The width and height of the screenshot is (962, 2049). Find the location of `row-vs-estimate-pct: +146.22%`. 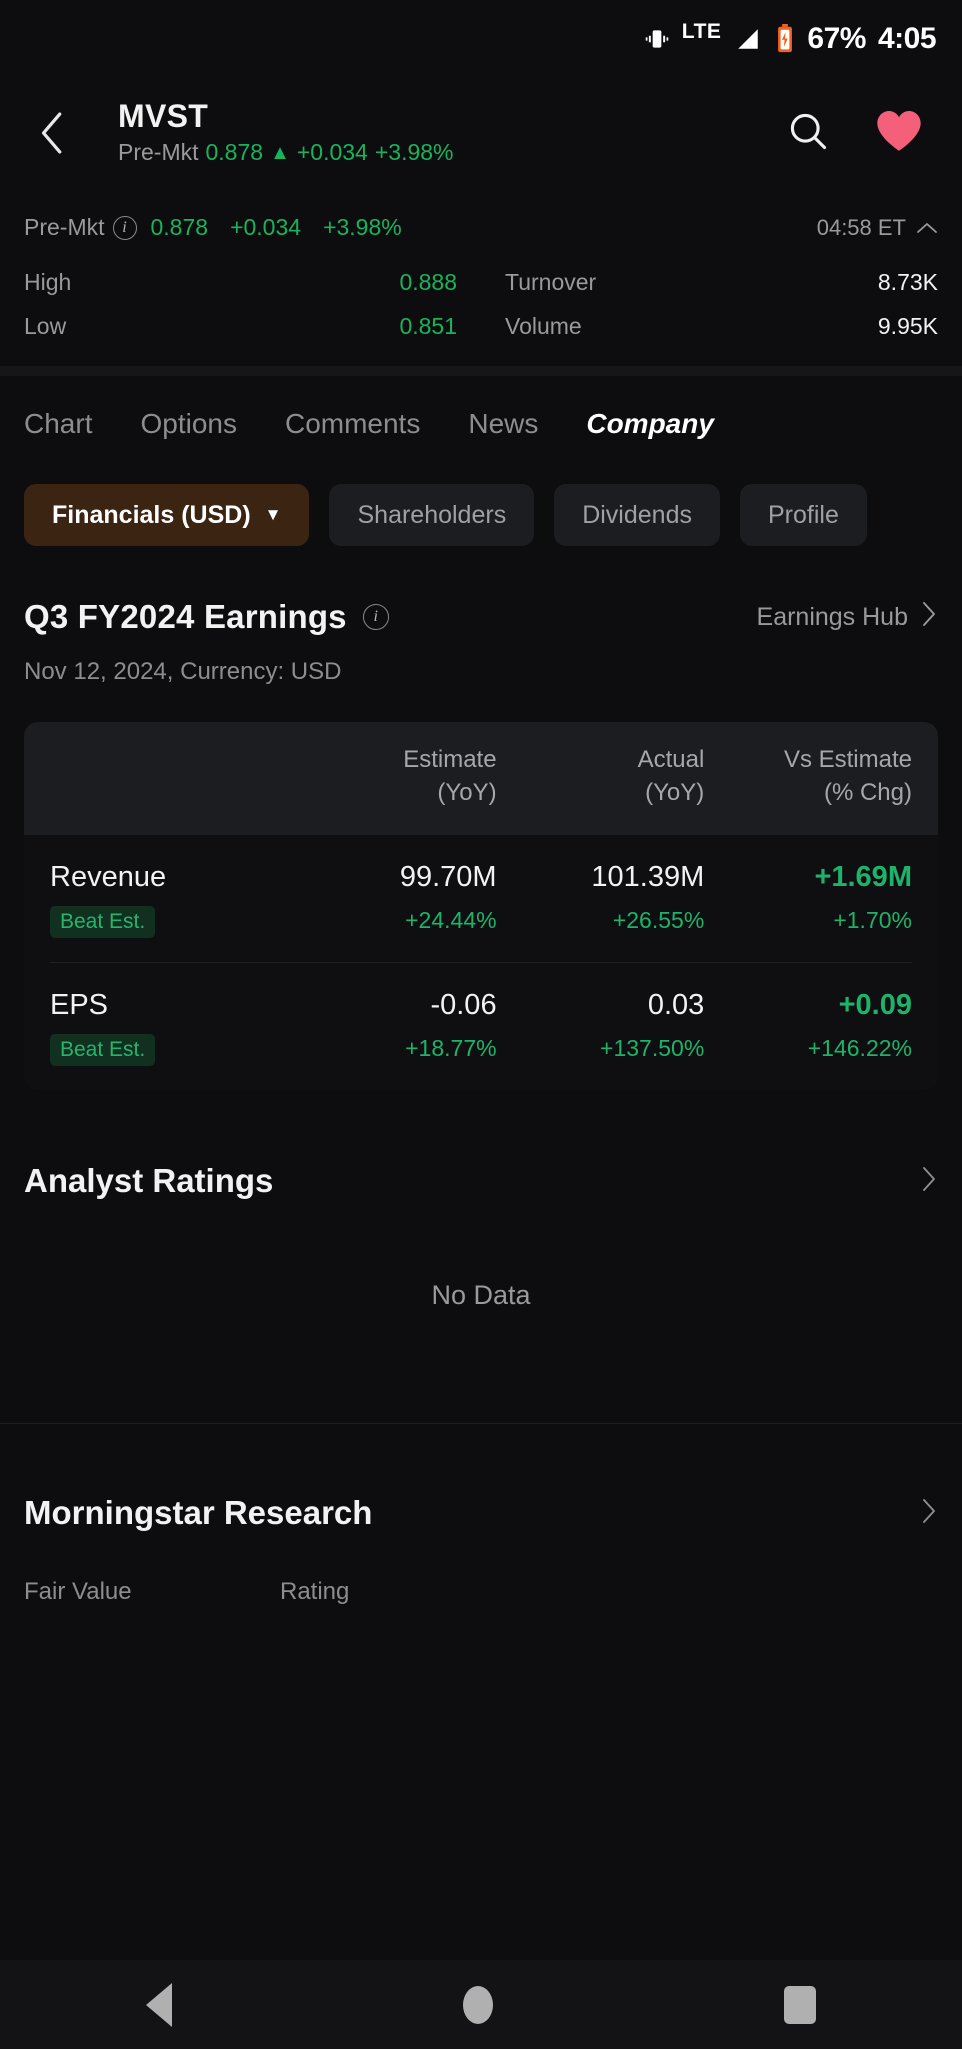

row-vs-estimate-pct: +146.22% is located at coordinates (859, 1048).